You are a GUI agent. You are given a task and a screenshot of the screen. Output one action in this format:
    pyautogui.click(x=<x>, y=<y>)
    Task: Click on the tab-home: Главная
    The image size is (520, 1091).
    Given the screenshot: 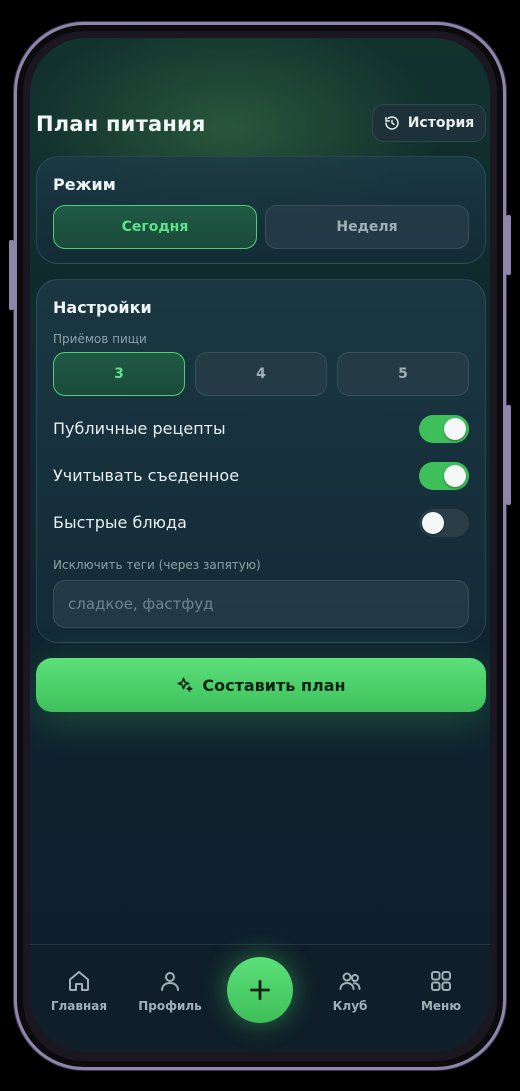 What is the action you would take?
    pyautogui.click(x=79, y=991)
    